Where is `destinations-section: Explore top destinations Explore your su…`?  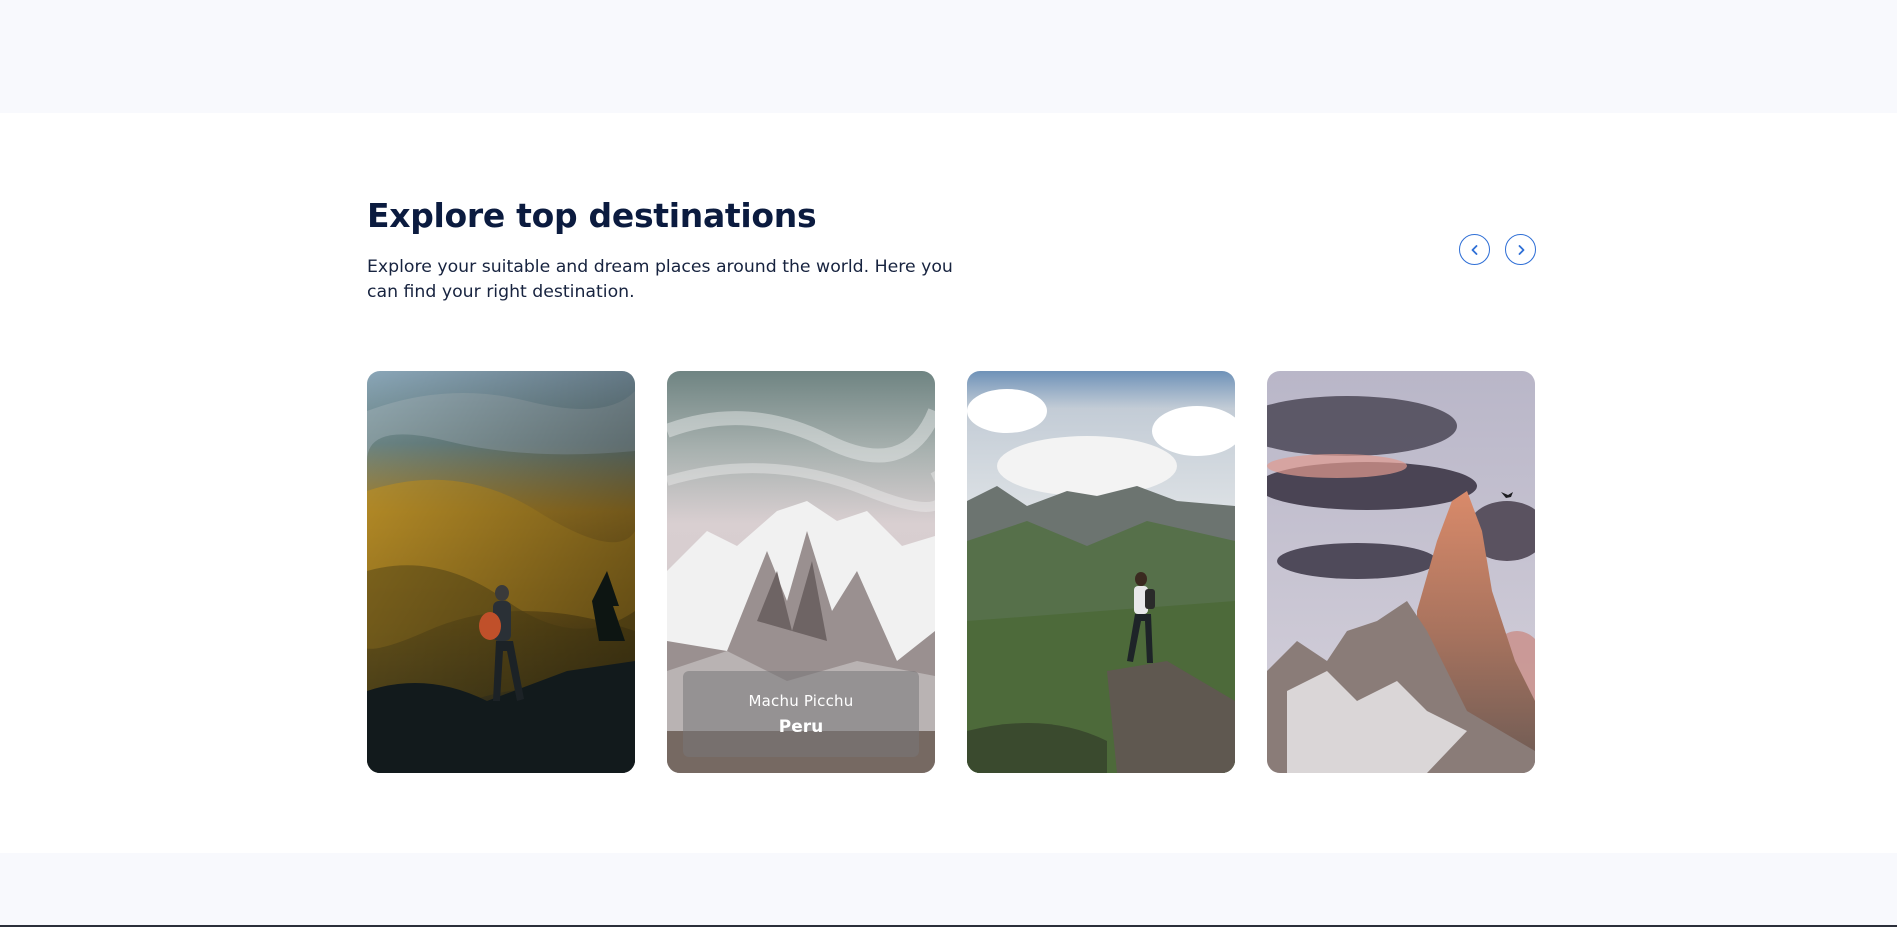
destinations-section: Explore top destinations Explore your su… is located at coordinates (951, 247).